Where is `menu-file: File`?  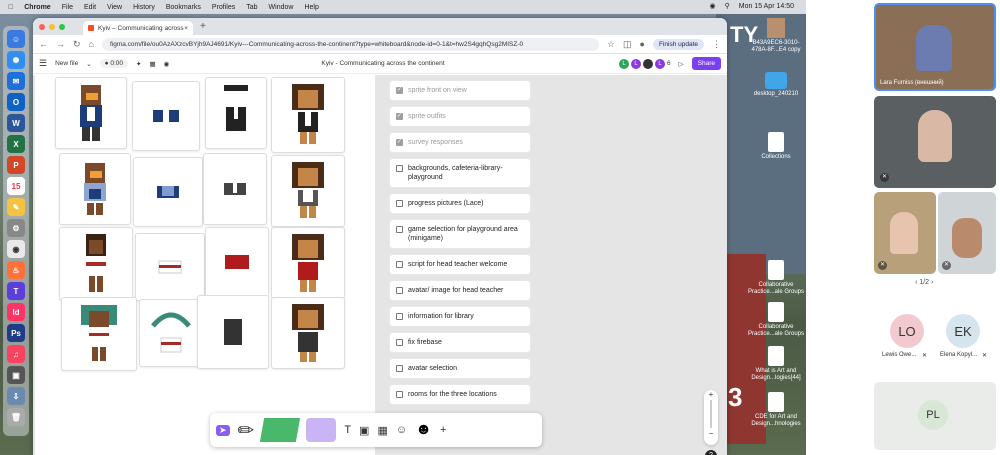 menu-file: File is located at coordinates (67, 7).